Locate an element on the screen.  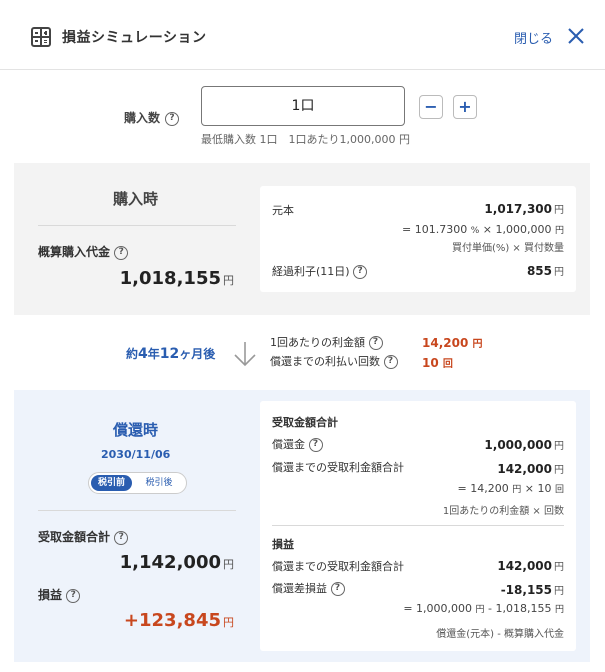
quantity-row: 購入数? 1口 − + 最低購入数 1口 1口あたり1,000,000 円 is located at coordinates (302, 121).